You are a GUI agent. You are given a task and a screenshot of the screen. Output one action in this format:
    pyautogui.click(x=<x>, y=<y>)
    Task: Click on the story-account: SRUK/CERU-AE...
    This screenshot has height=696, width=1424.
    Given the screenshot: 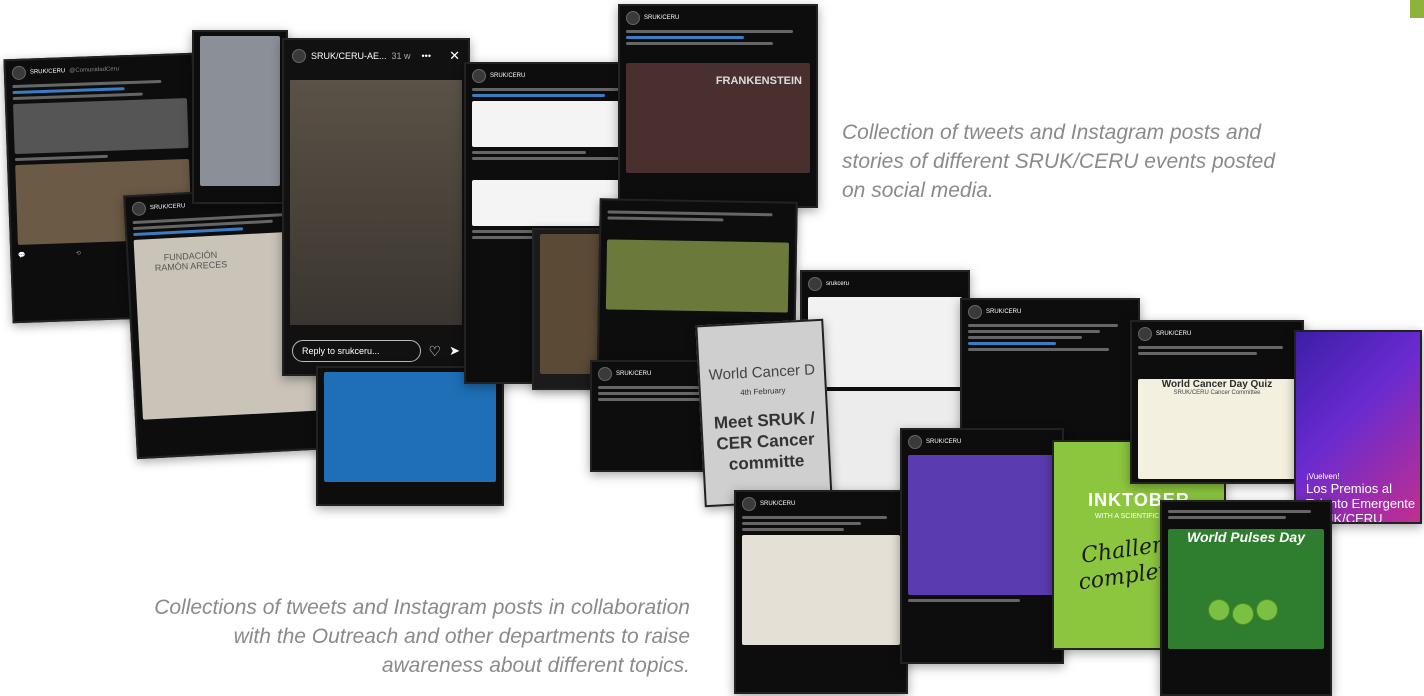 What is the action you would take?
    pyautogui.click(x=349, y=56)
    